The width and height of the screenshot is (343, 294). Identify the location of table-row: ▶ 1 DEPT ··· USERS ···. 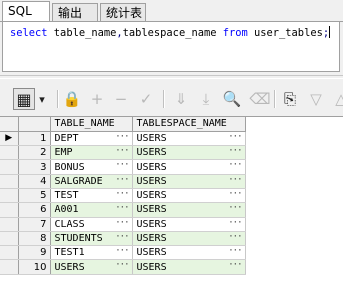
(123, 139).